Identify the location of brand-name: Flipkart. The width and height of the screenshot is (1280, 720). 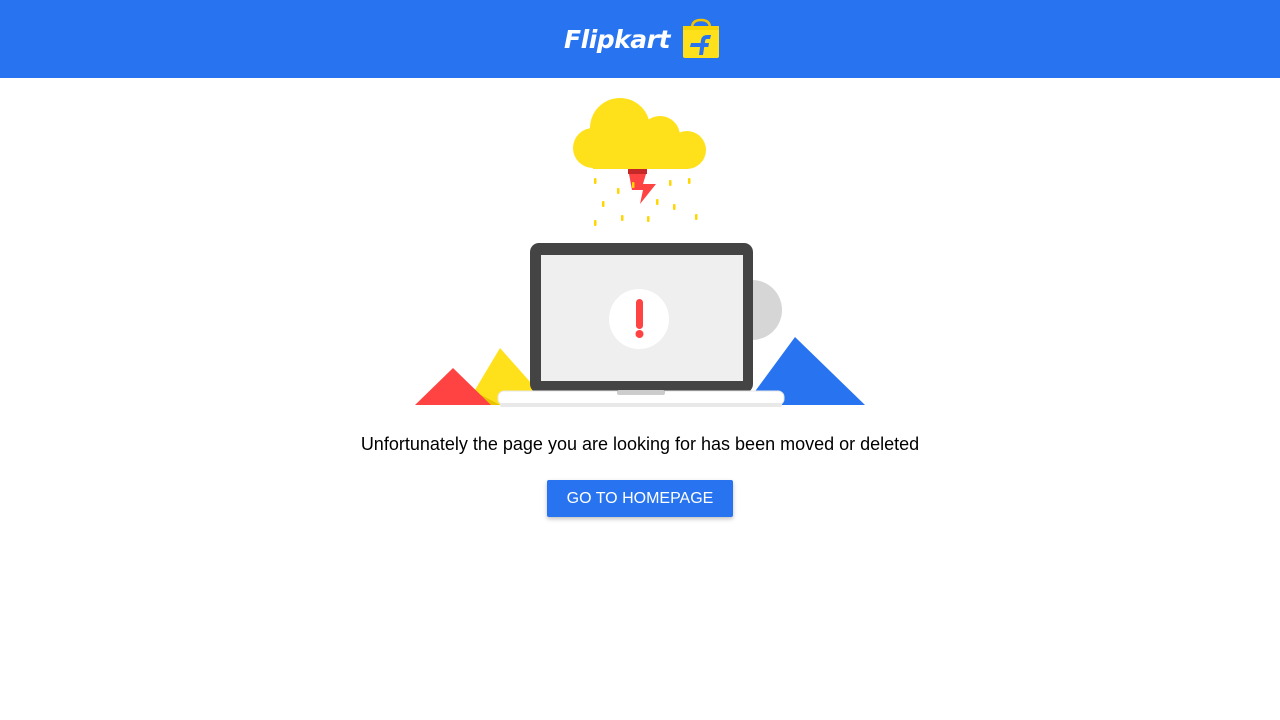
(617, 39).